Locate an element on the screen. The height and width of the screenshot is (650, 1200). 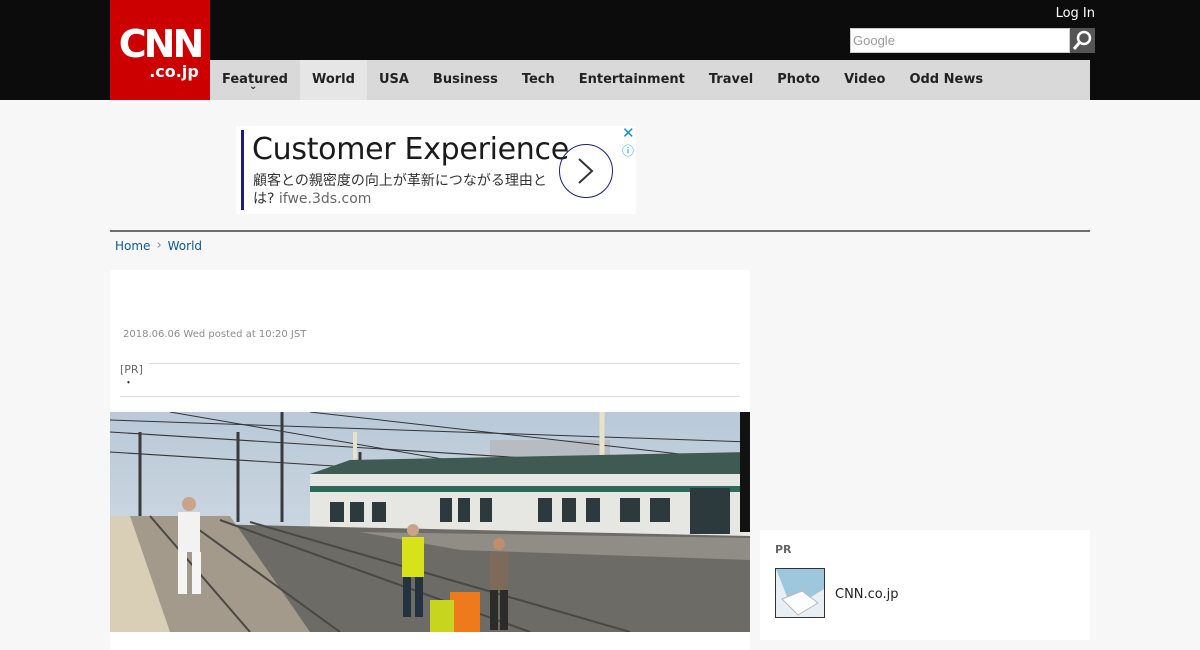
search-icon is located at coordinates (1082, 40).